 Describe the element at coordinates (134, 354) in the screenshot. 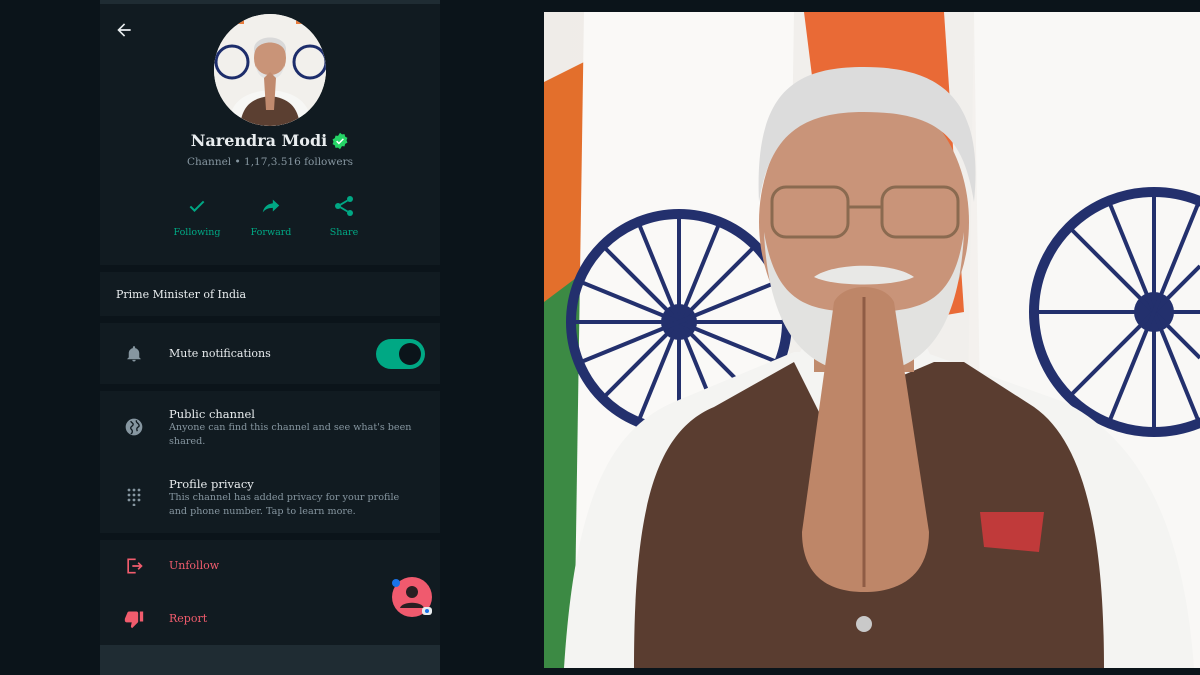

I see `bell-icon` at that location.